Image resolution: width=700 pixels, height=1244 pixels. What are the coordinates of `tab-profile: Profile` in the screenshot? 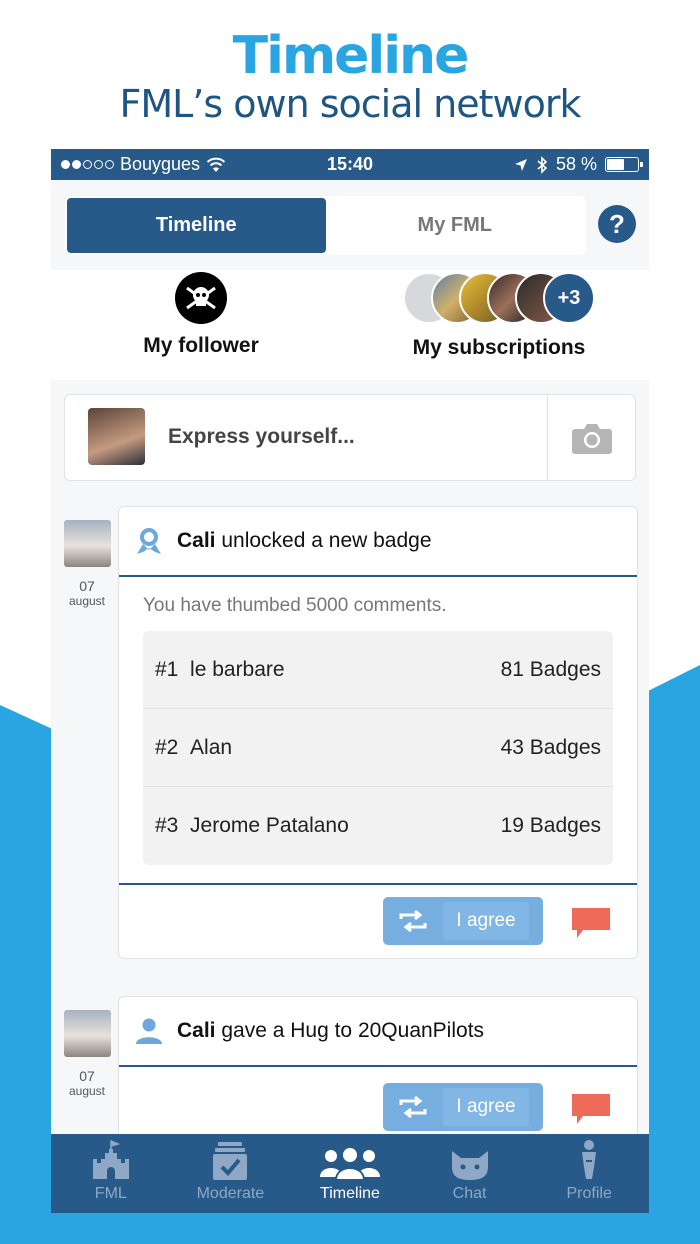 It's located at (589, 1173).